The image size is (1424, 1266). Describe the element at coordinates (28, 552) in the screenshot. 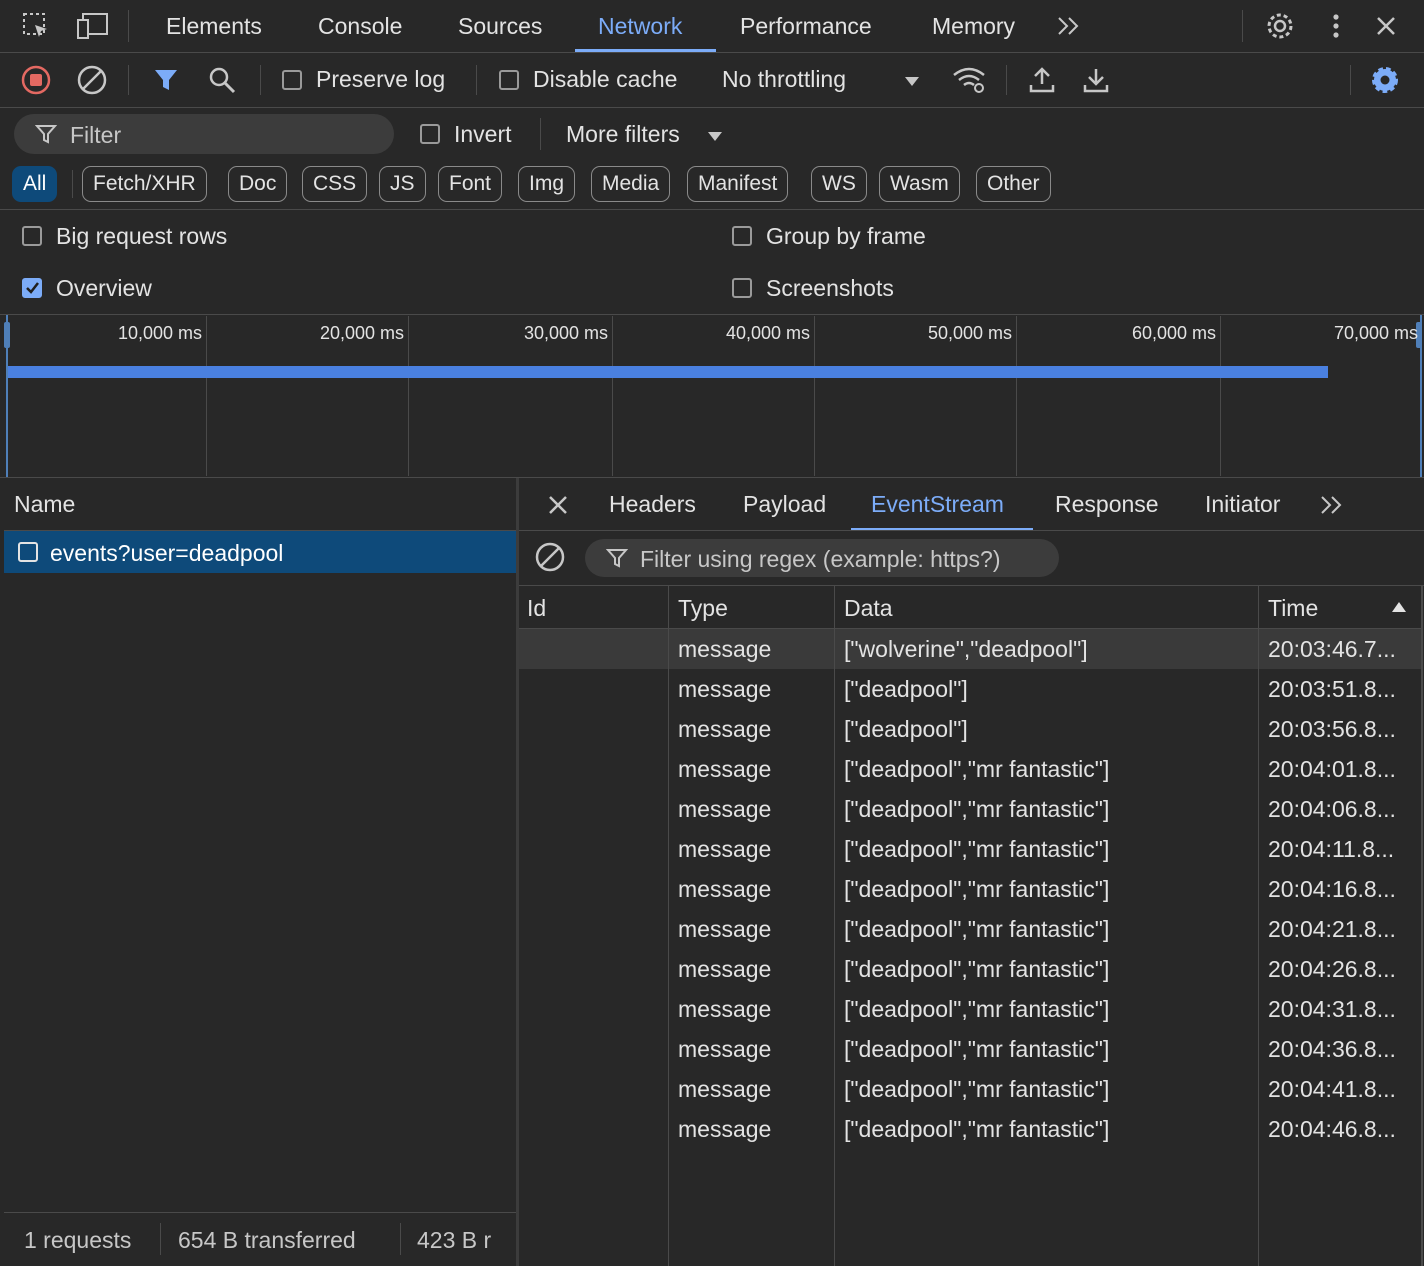

I see `request-row-checkbox` at that location.